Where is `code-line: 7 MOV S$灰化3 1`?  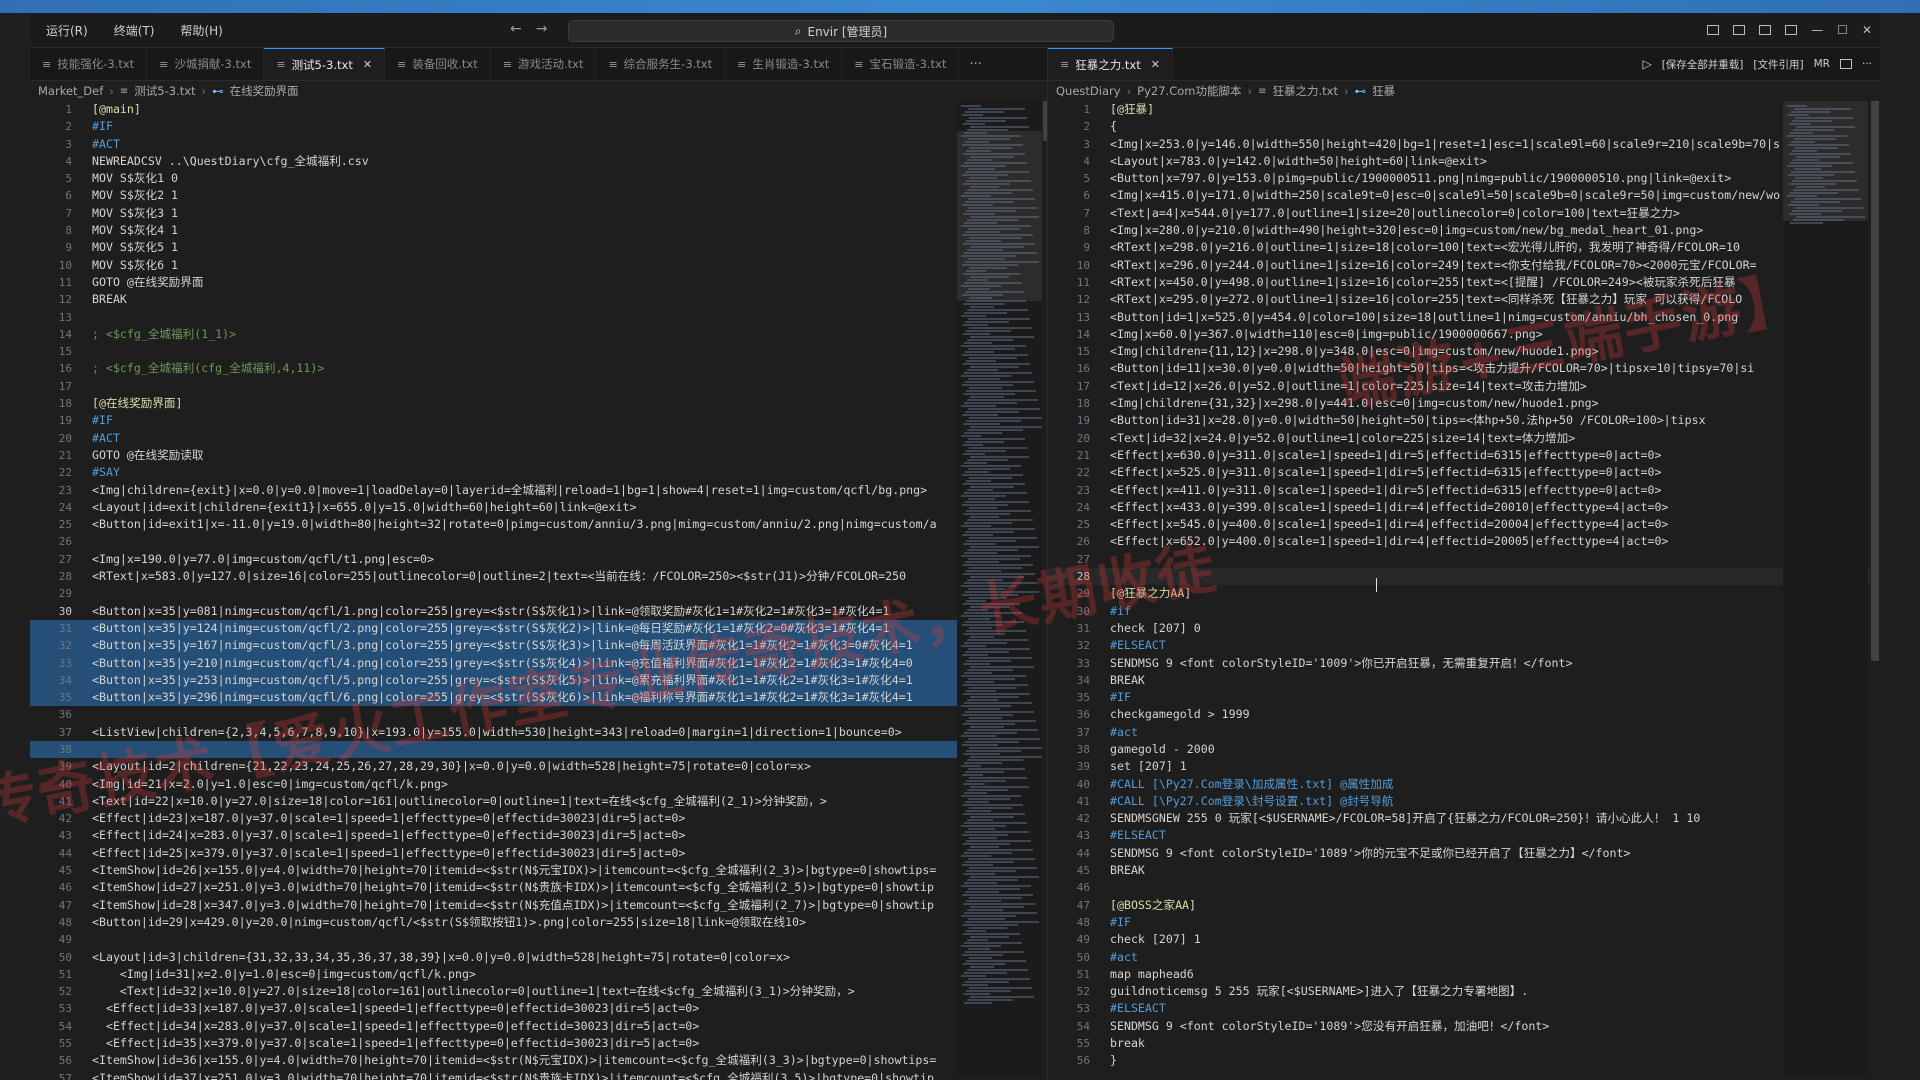 code-line: 7 MOV S$灰化3 1 is located at coordinates (538, 213).